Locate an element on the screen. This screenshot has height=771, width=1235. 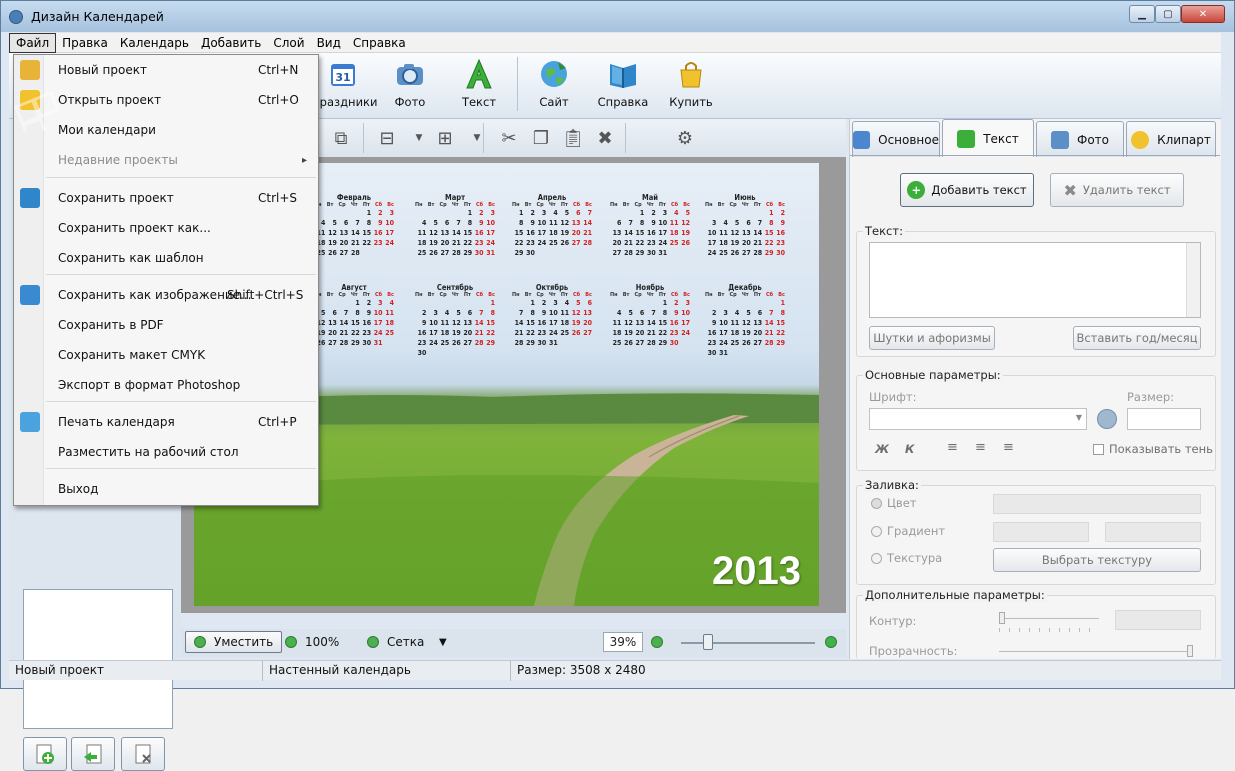
align-dropdown-button: ▼ is located at coordinates (419, 138).